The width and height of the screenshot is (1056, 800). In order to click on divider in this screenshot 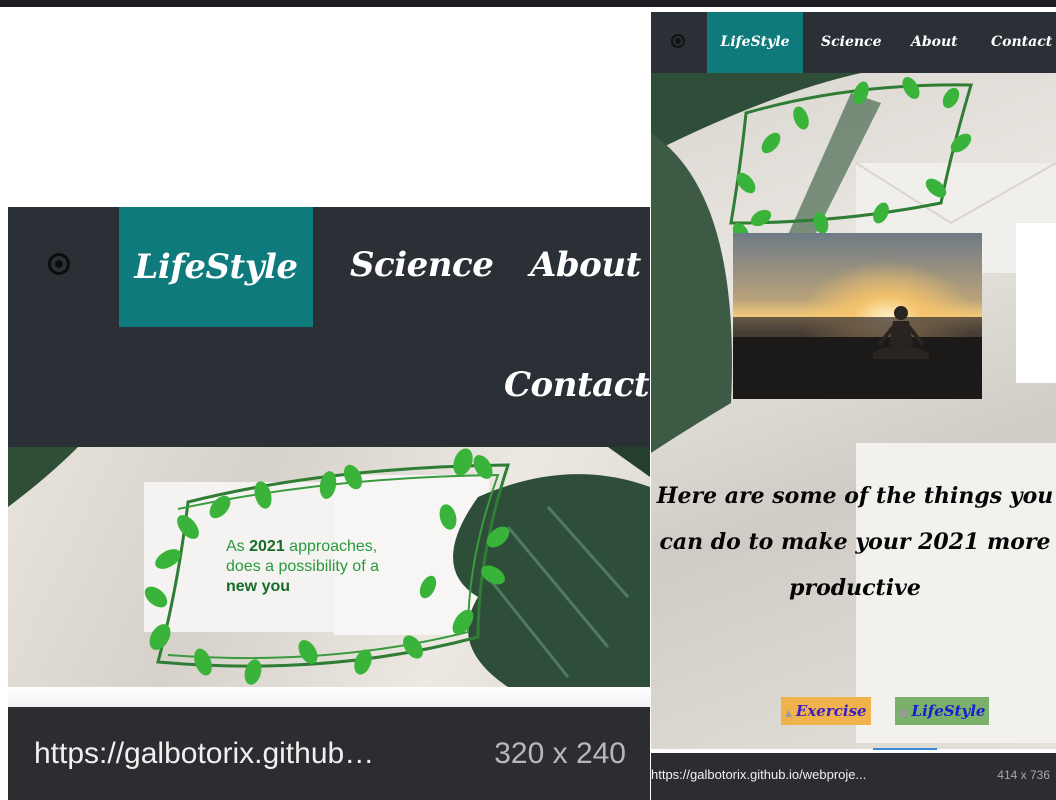, I will do `click(329, 697)`.